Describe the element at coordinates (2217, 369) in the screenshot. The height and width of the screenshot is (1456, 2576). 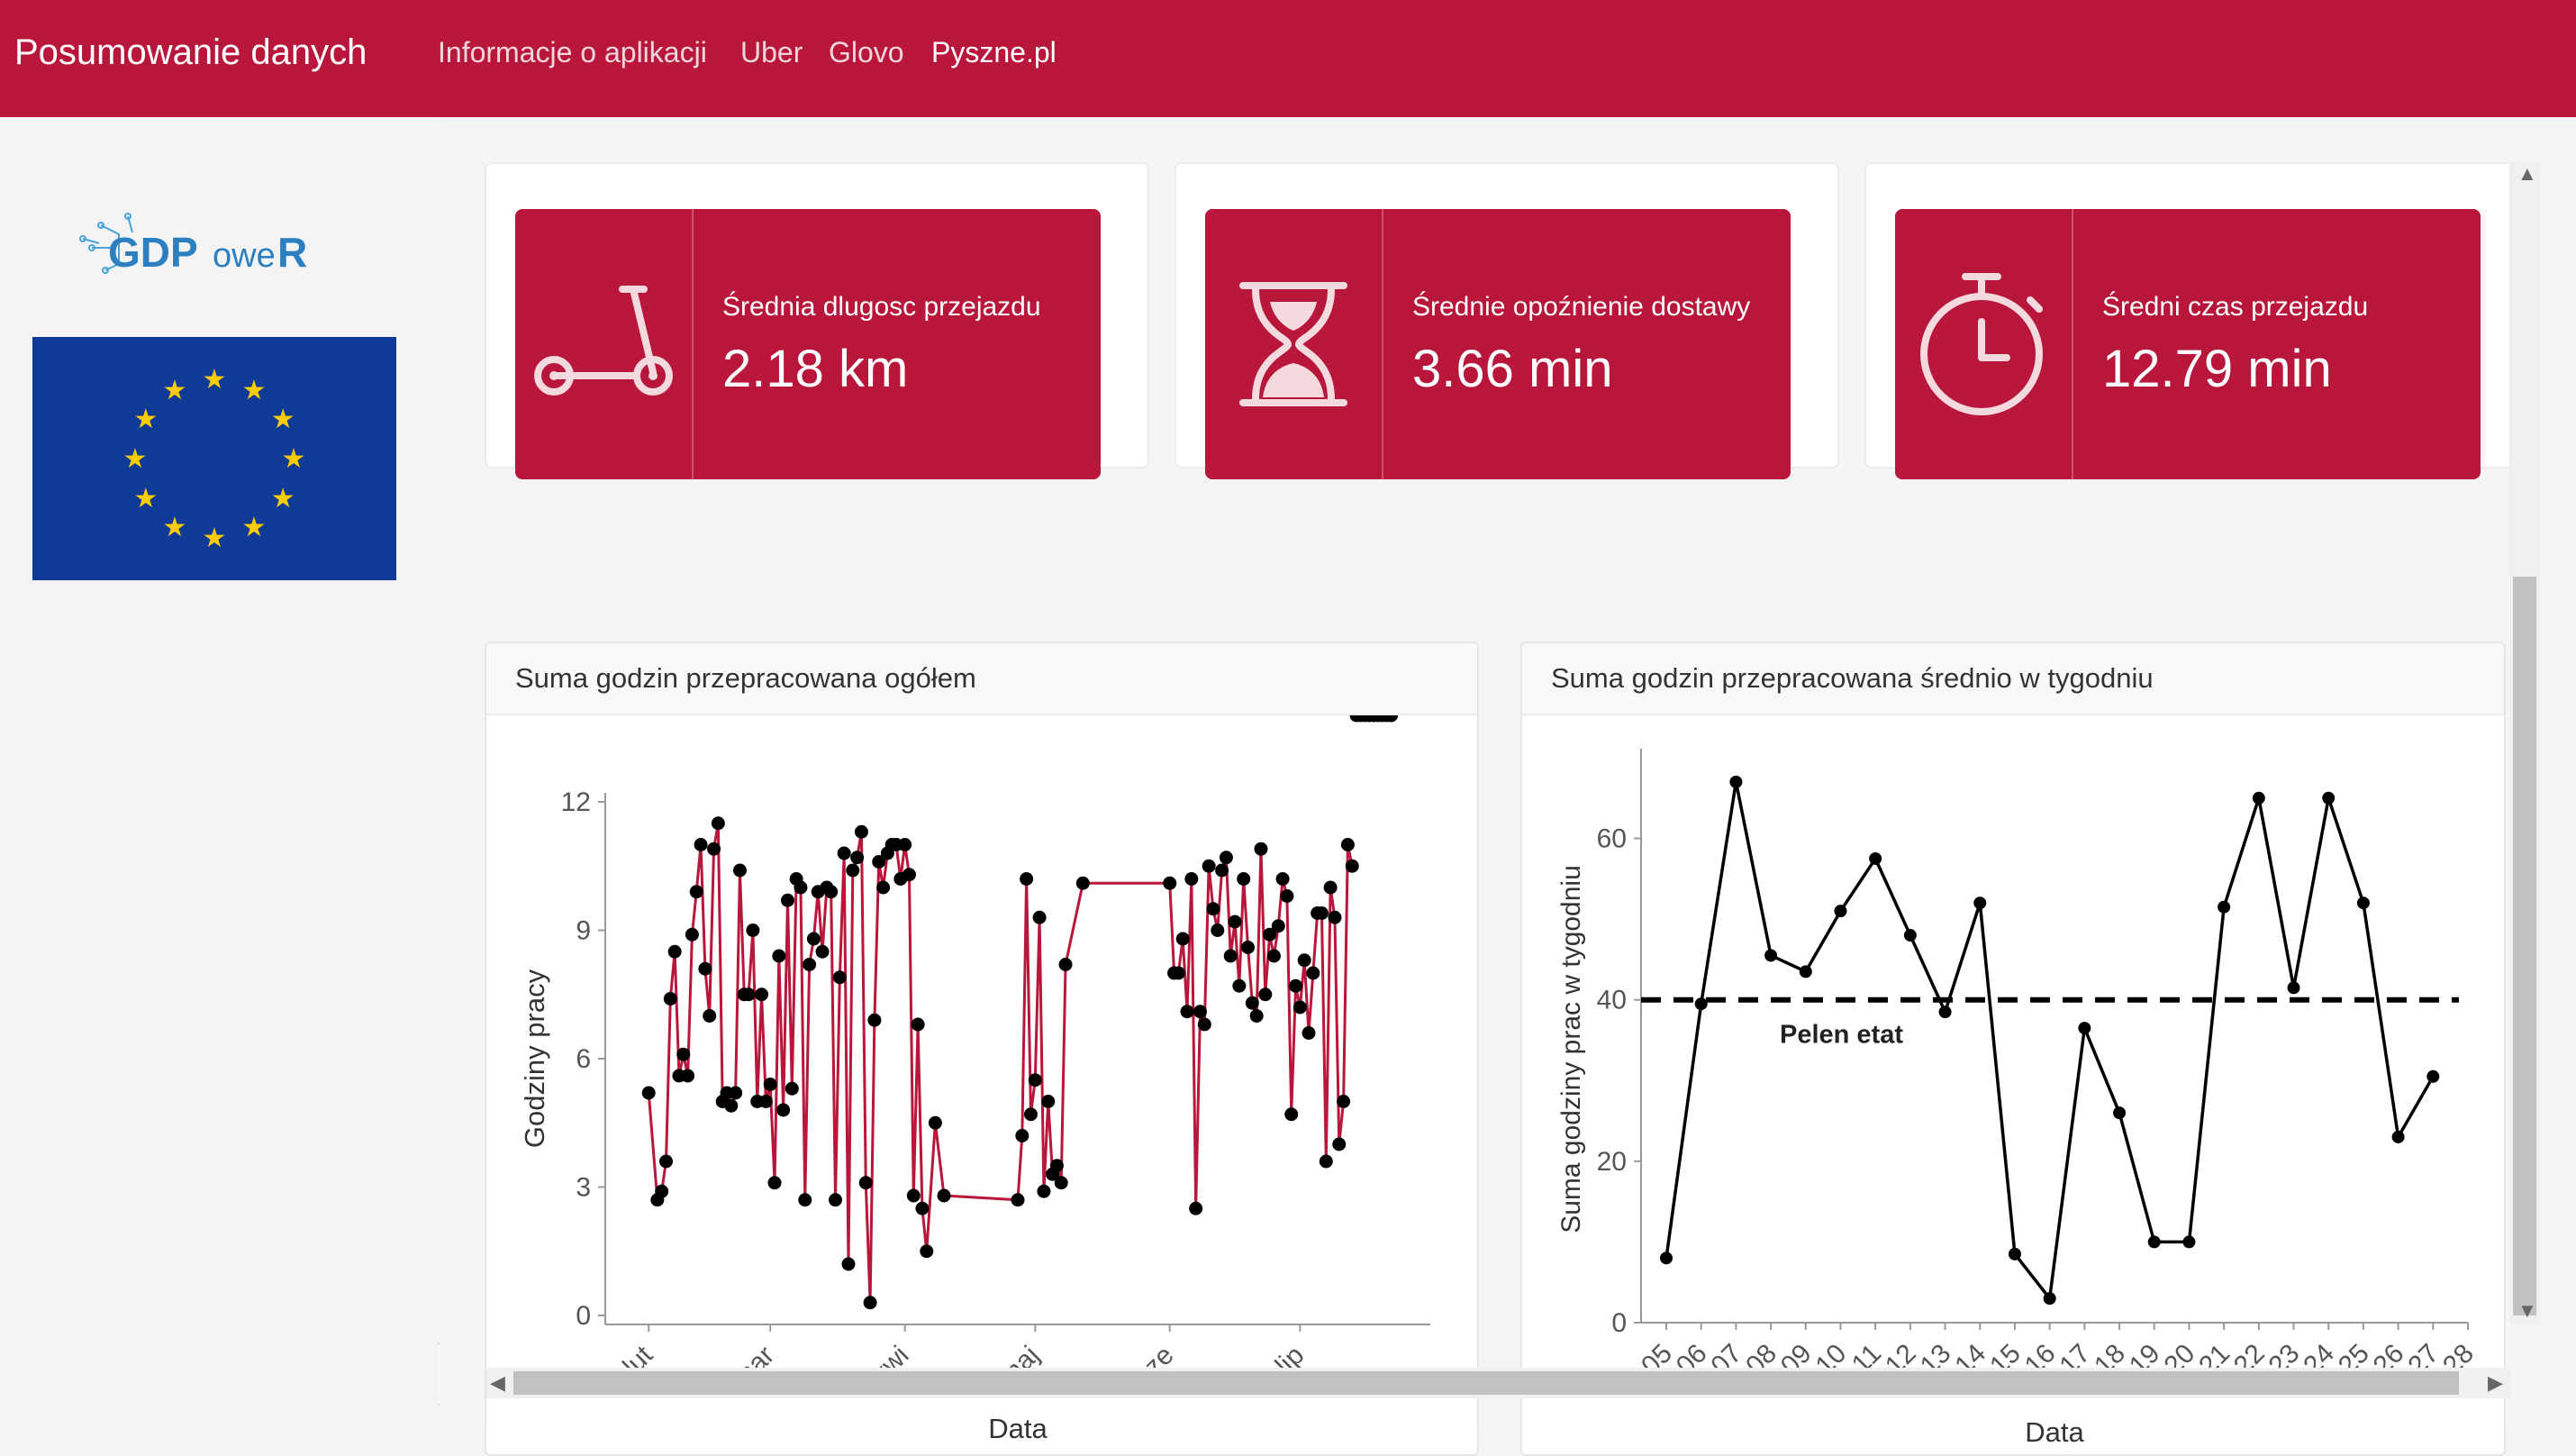
I see `kpi-value: 12.79 min` at that location.